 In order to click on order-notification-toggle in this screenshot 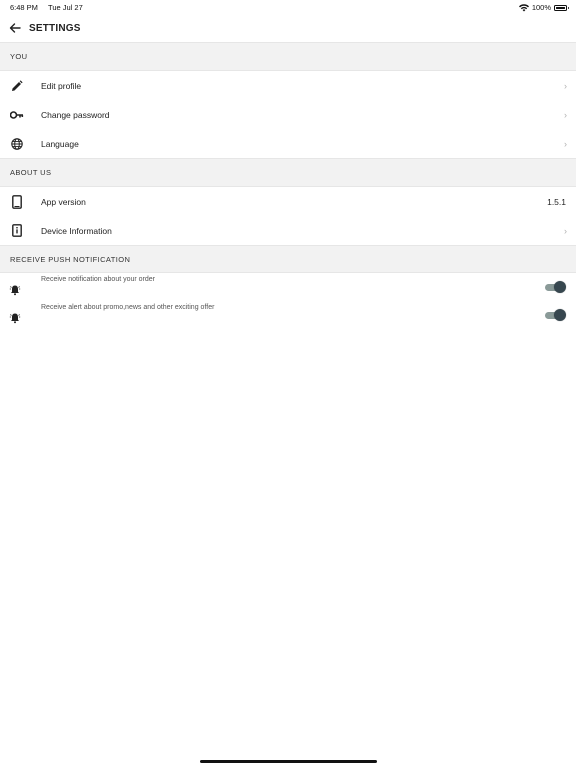, I will do `click(555, 287)`.